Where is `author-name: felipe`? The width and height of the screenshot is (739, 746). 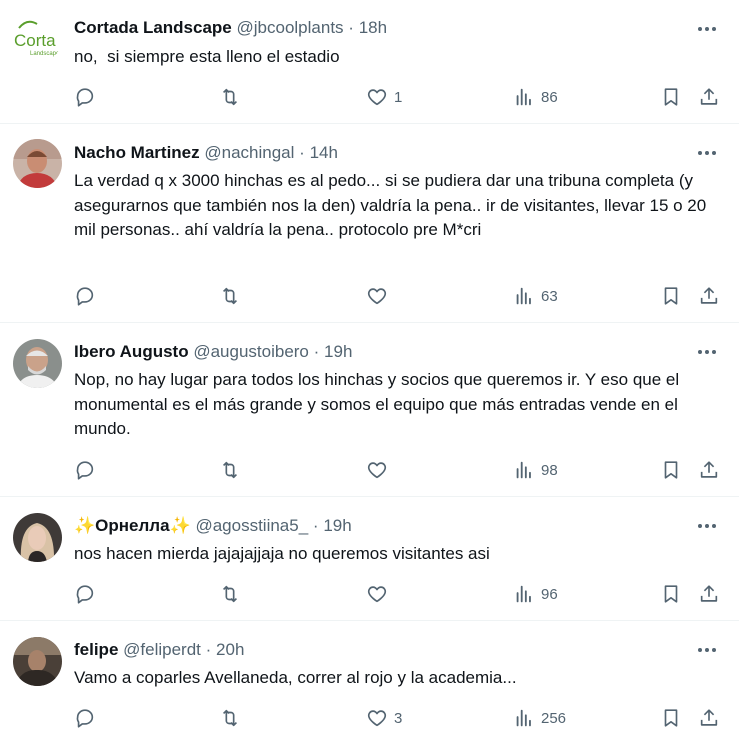
author-name: felipe is located at coordinates (96, 649).